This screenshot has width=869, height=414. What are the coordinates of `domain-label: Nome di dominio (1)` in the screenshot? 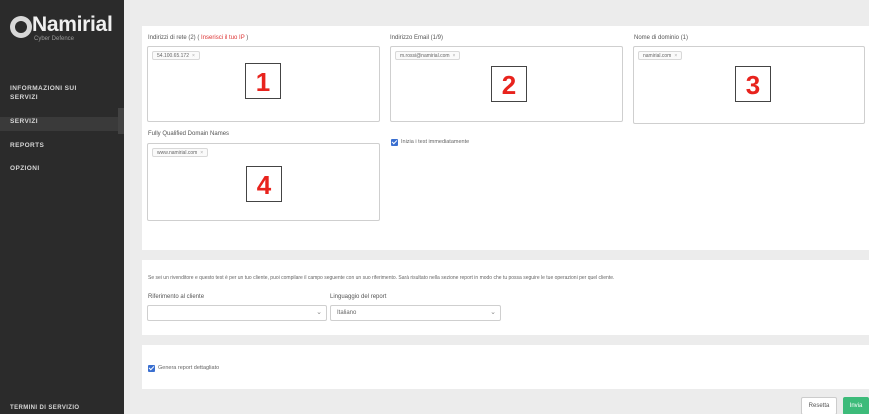 It's located at (661, 38).